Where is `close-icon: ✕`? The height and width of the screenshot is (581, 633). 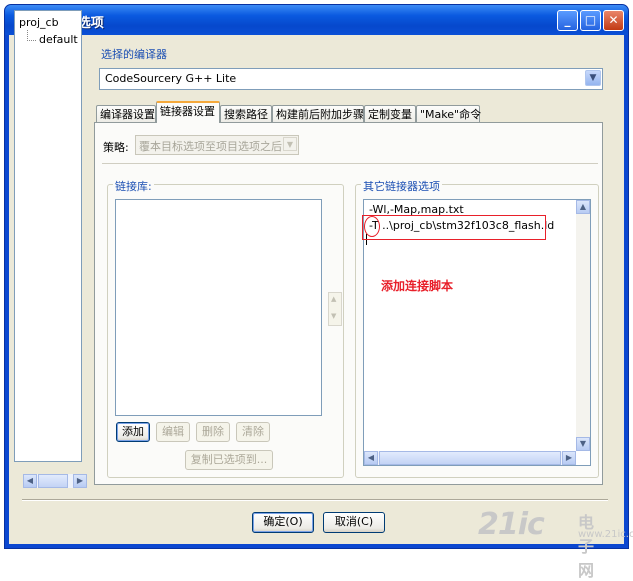
close-icon: ✕ is located at coordinates (613, 20).